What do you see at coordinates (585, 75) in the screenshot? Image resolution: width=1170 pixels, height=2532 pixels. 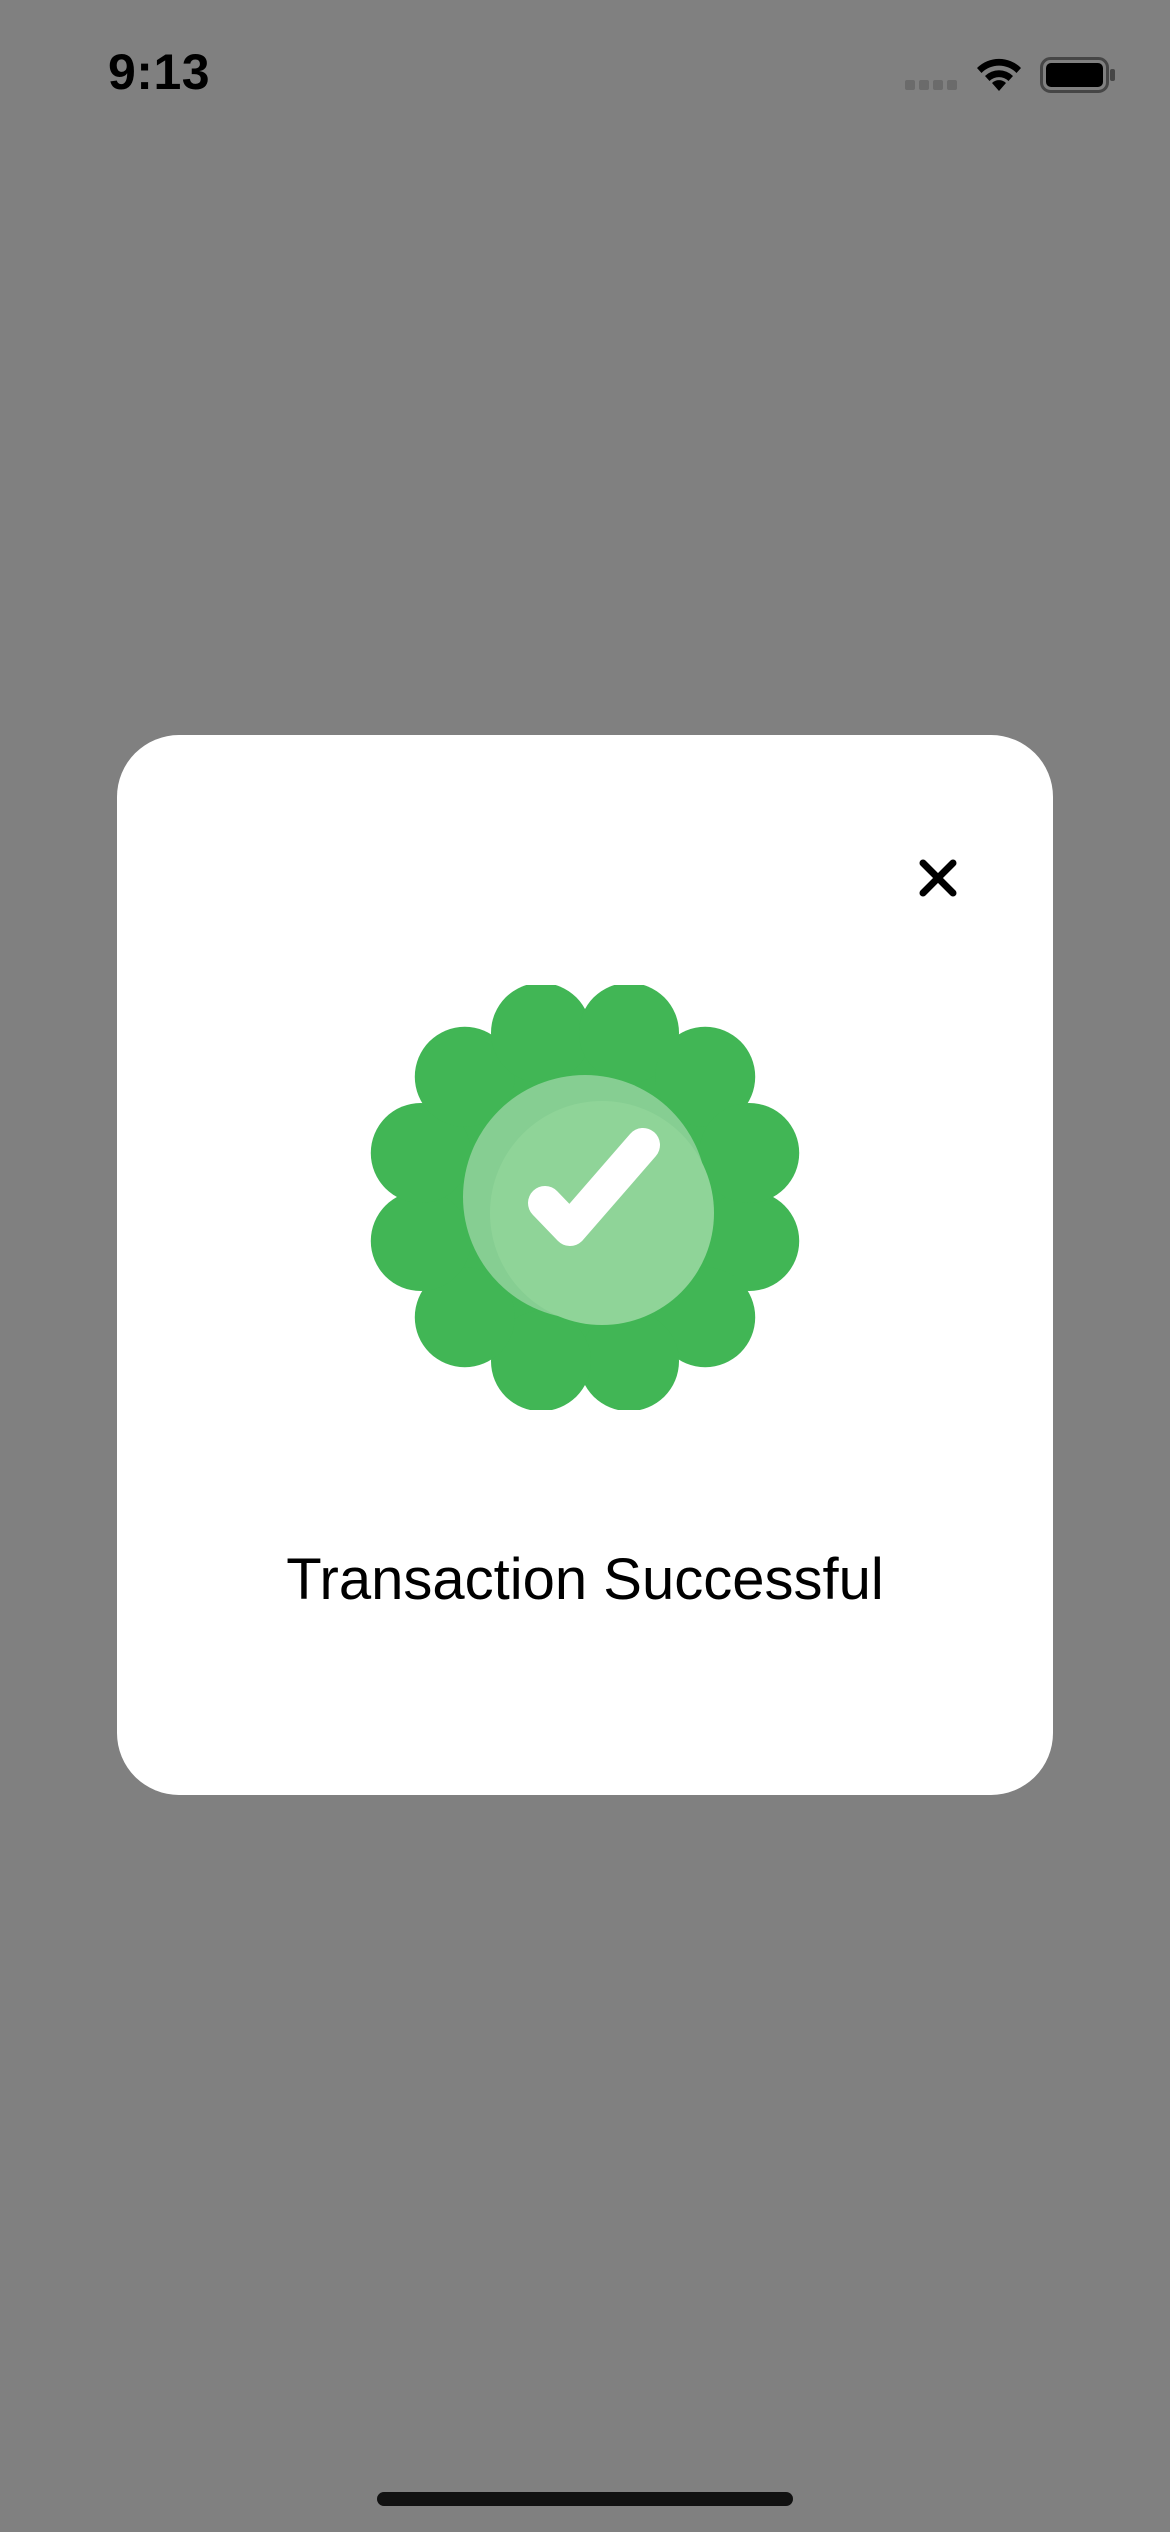 I see `status-bar: 9:13` at bounding box center [585, 75].